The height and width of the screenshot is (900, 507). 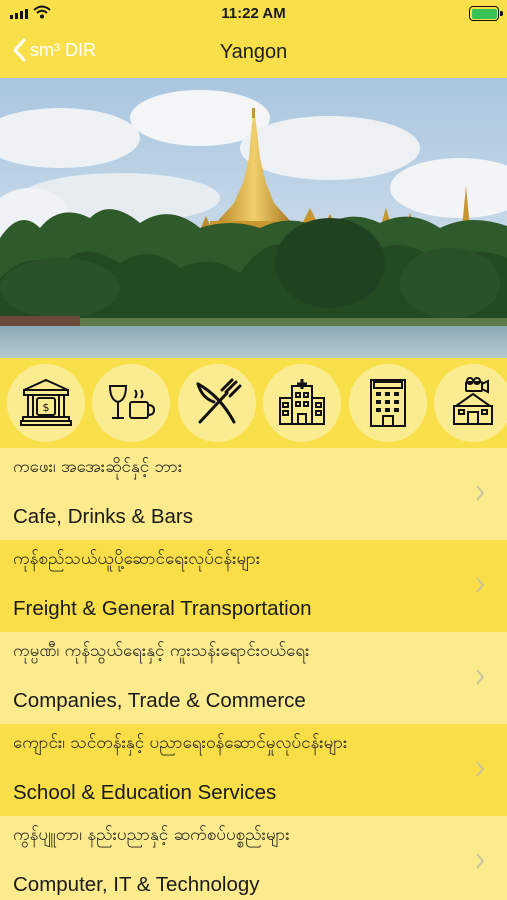 I want to click on category-cinema-button, so click(x=470, y=403).